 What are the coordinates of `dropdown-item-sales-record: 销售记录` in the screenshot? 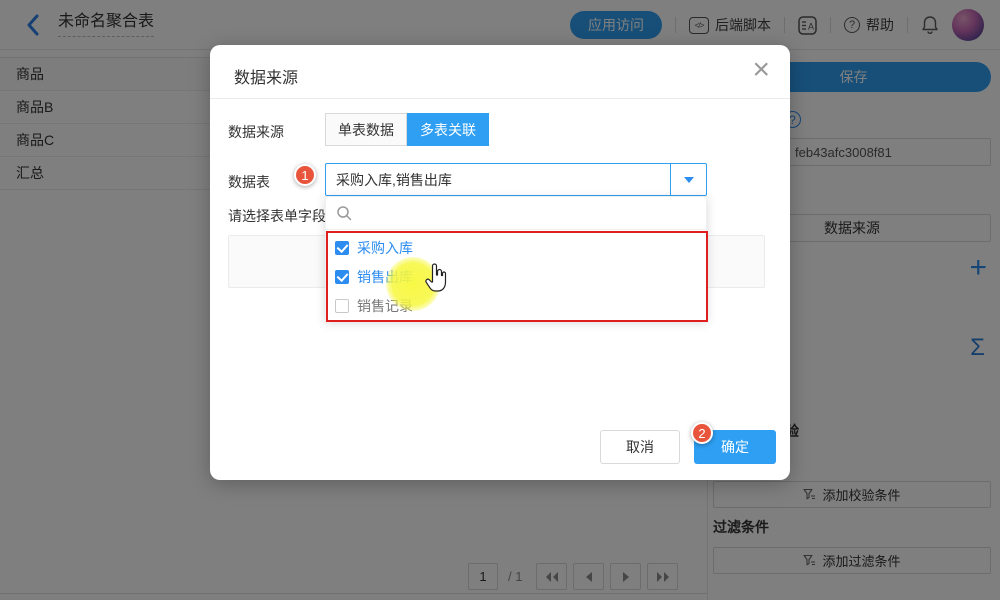 It's located at (516, 305).